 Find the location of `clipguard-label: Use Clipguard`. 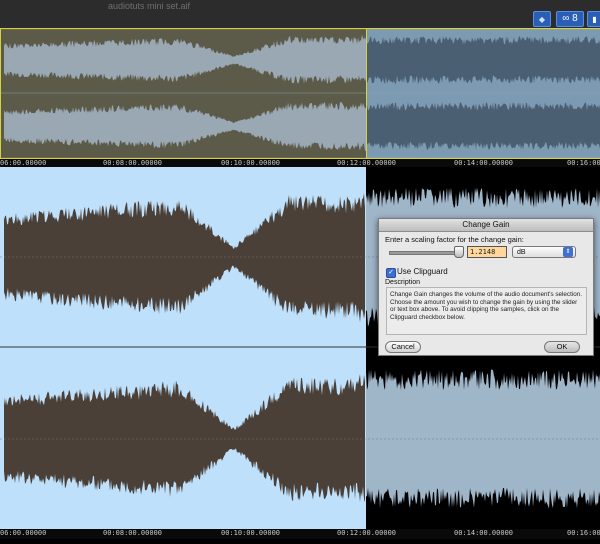

clipguard-label: Use Clipguard is located at coordinates (422, 271).